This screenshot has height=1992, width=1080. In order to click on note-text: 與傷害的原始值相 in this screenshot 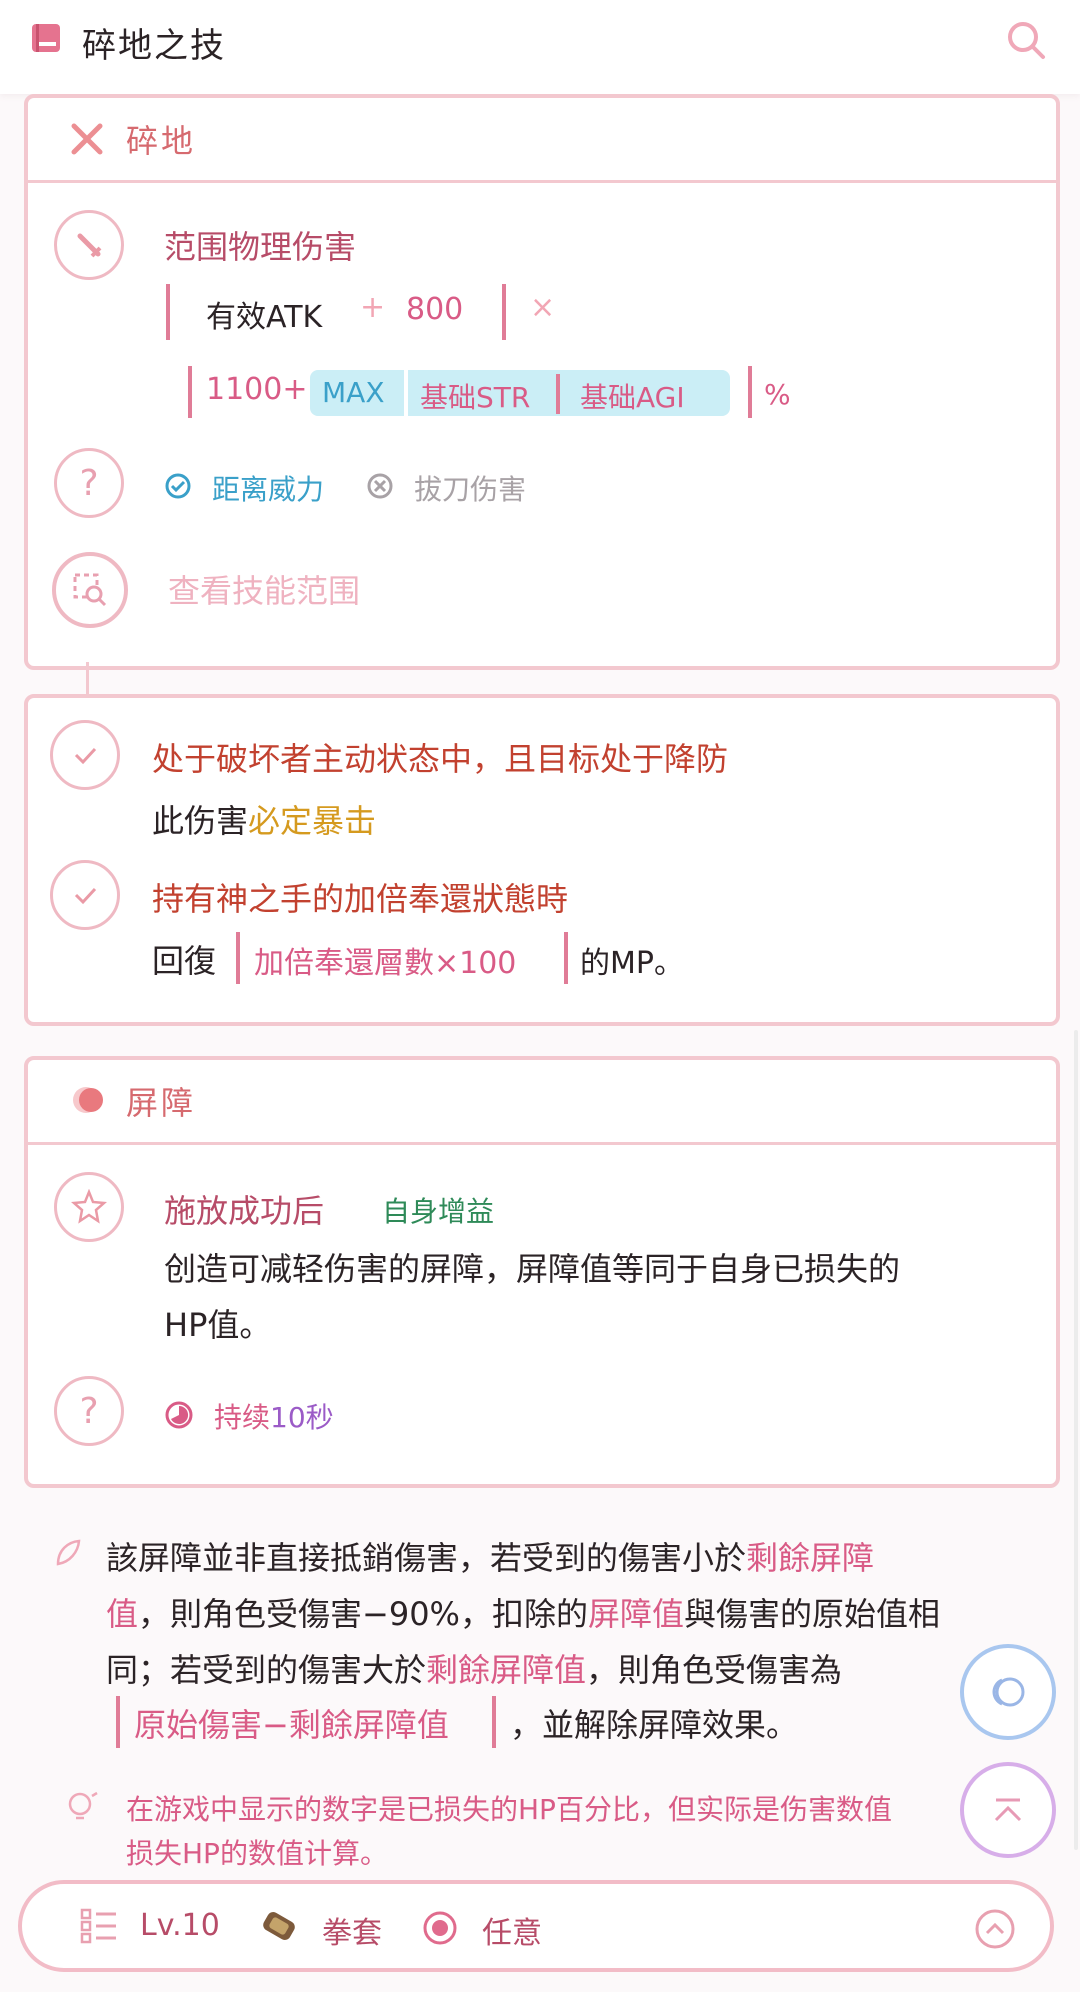, I will do `click(811, 1614)`.